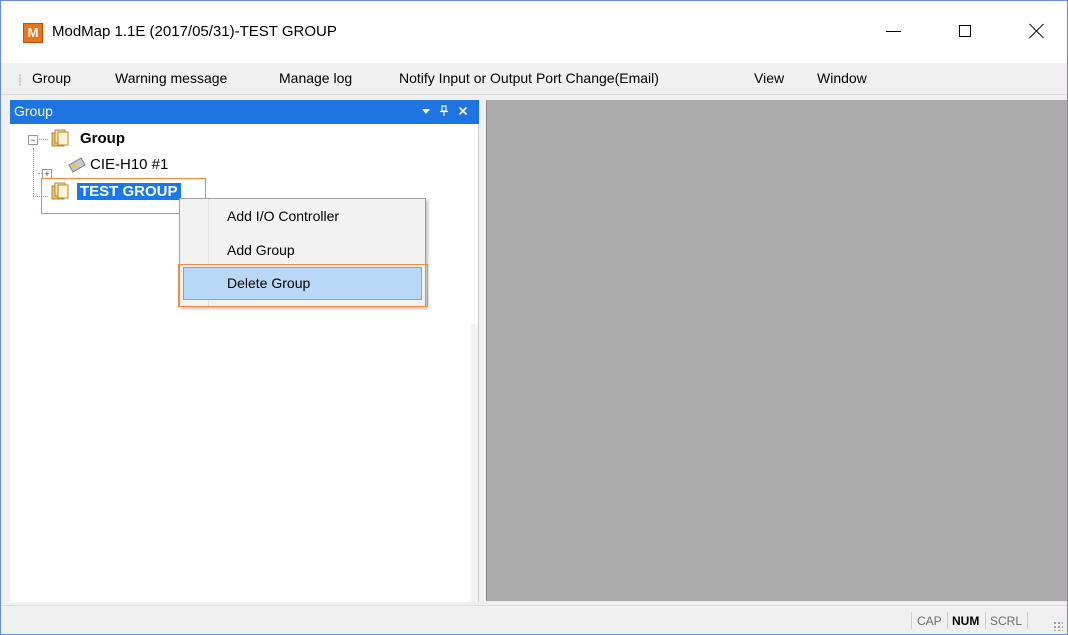 Image resolution: width=1068 pixels, height=635 pixels. Describe the element at coordinates (842, 78) in the screenshot. I see `menu-window: Window` at that location.